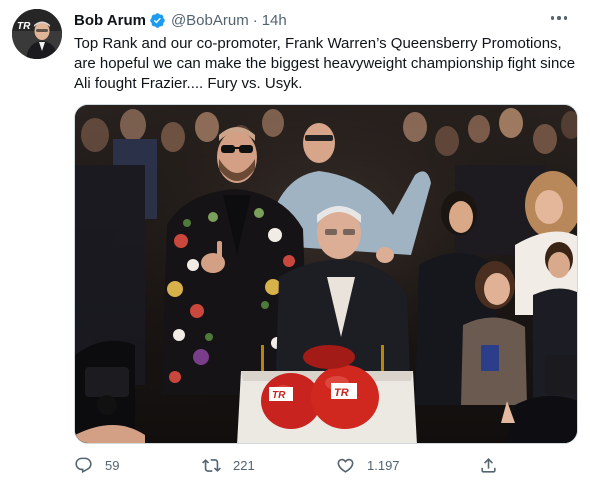 This screenshot has height=491, width=590. I want to click on like-button: 1.197, so click(368, 465).